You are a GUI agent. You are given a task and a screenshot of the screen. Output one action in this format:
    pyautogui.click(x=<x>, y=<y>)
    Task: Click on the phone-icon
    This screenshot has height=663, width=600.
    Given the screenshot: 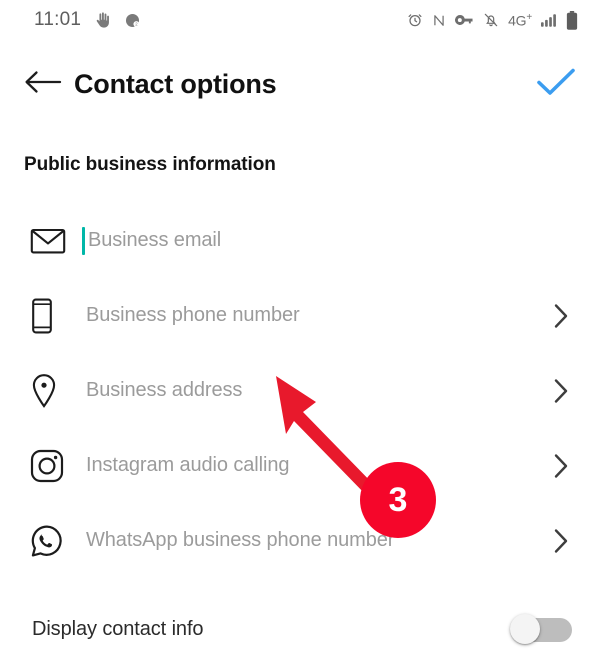 What is the action you would take?
    pyautogui.click(x=51, y=316)
    